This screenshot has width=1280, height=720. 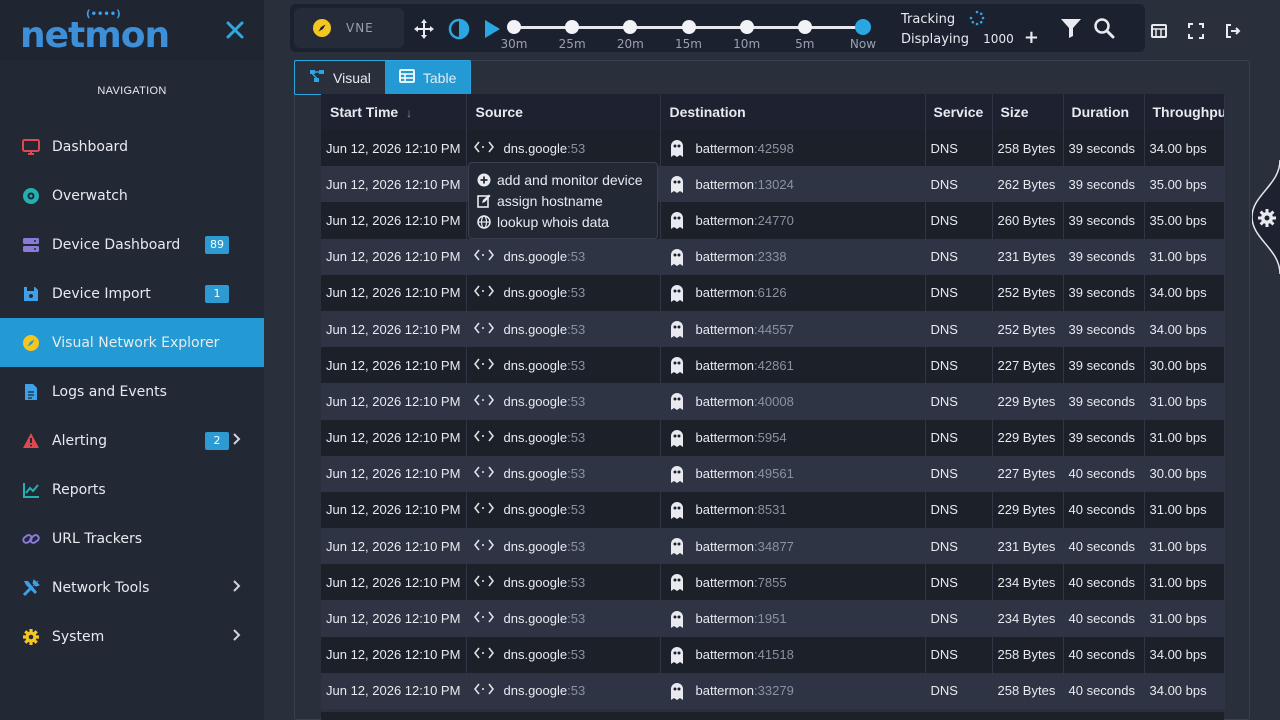 What do you see at coordinates (1159, 33) in the screenshot?
I see `save-layout-icon` at bounding box center [1159, 33].